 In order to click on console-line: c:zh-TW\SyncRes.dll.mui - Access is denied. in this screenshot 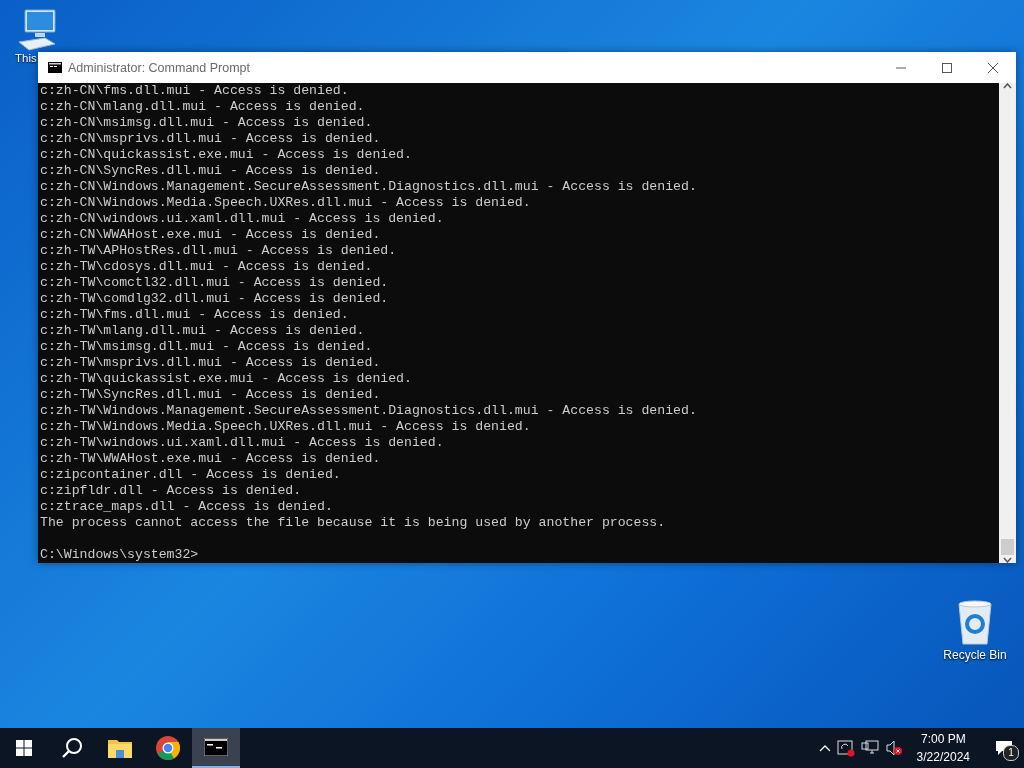, I will do `click(210, 395)`.